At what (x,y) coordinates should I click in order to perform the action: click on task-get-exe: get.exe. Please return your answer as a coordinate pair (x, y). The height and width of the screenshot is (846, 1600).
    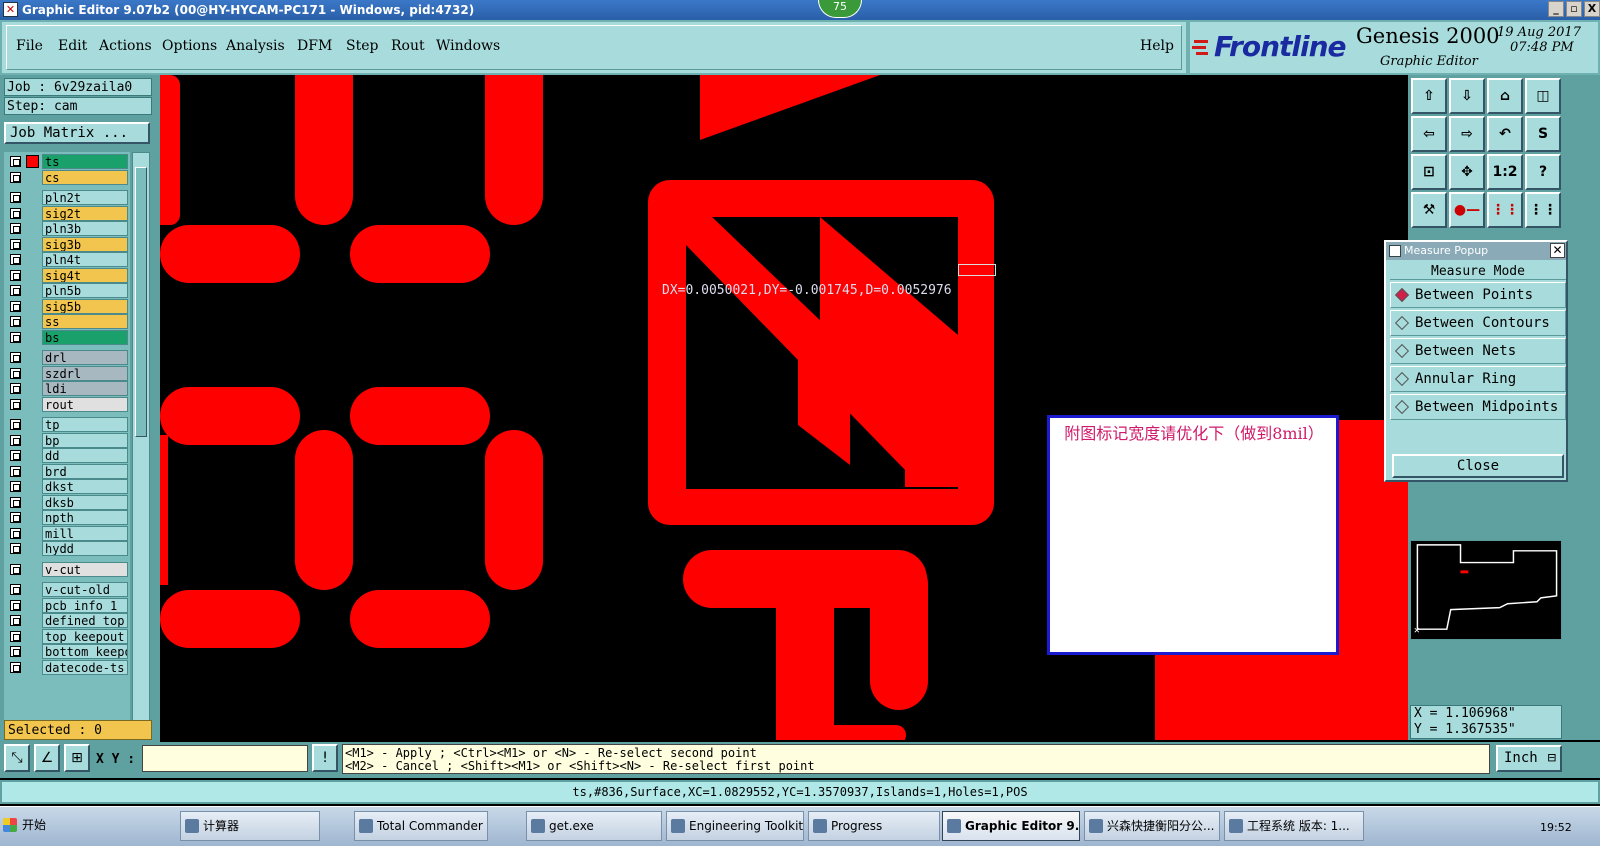
    Looking at the image, I should click on (594, 826).